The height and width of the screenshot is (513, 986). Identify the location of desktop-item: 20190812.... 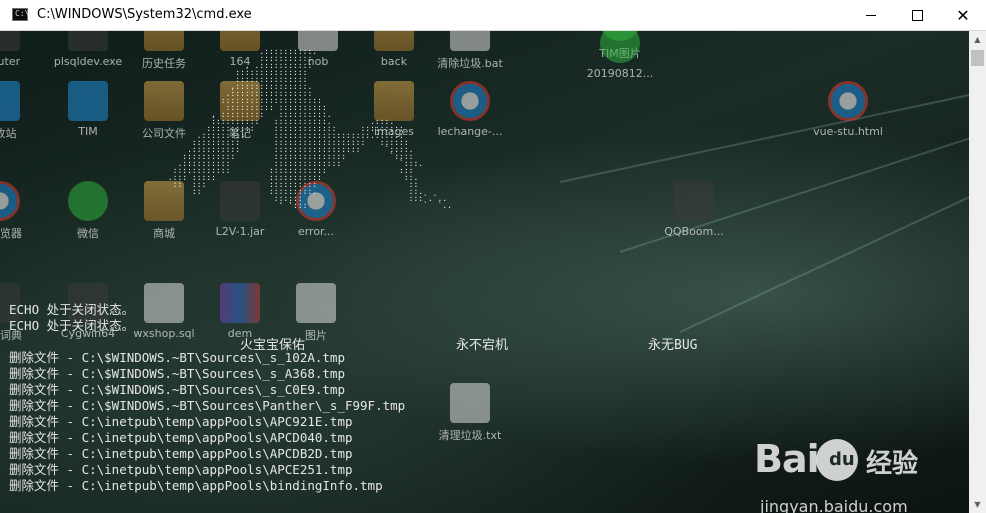
(620, 55).